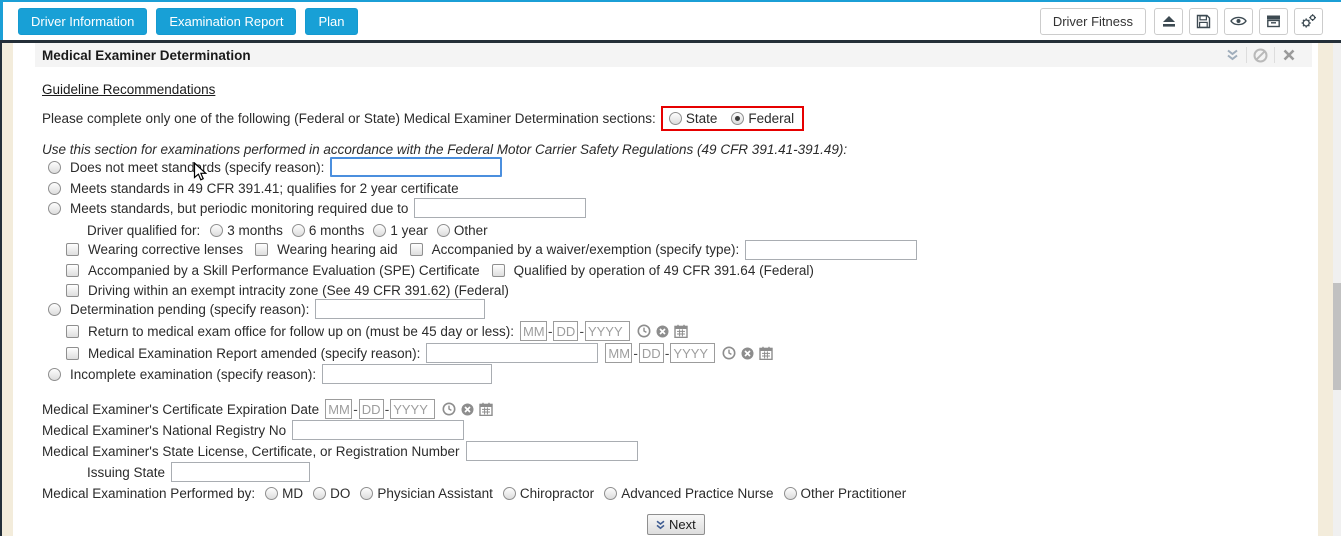 The height and width of the screenshot is (536, 1341). I want to click on tab-plan: Plan, so click(331, 21).